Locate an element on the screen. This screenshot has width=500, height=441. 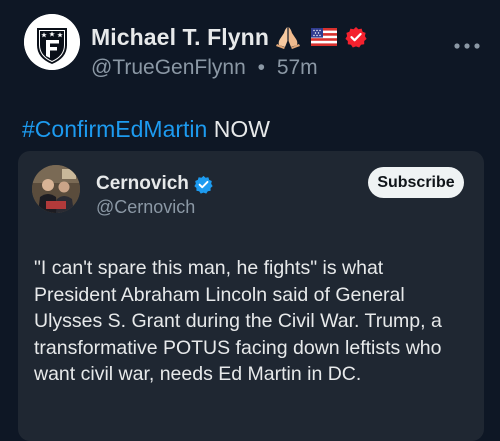
author-name: Michael T. Flynn is located at coordinates (180, 37).